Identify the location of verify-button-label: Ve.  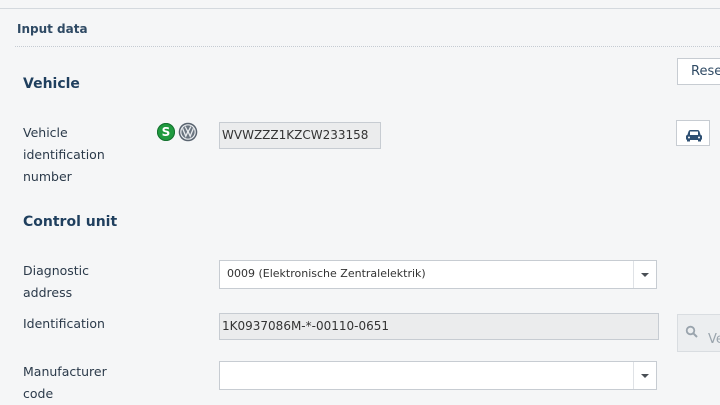
(714, 339).